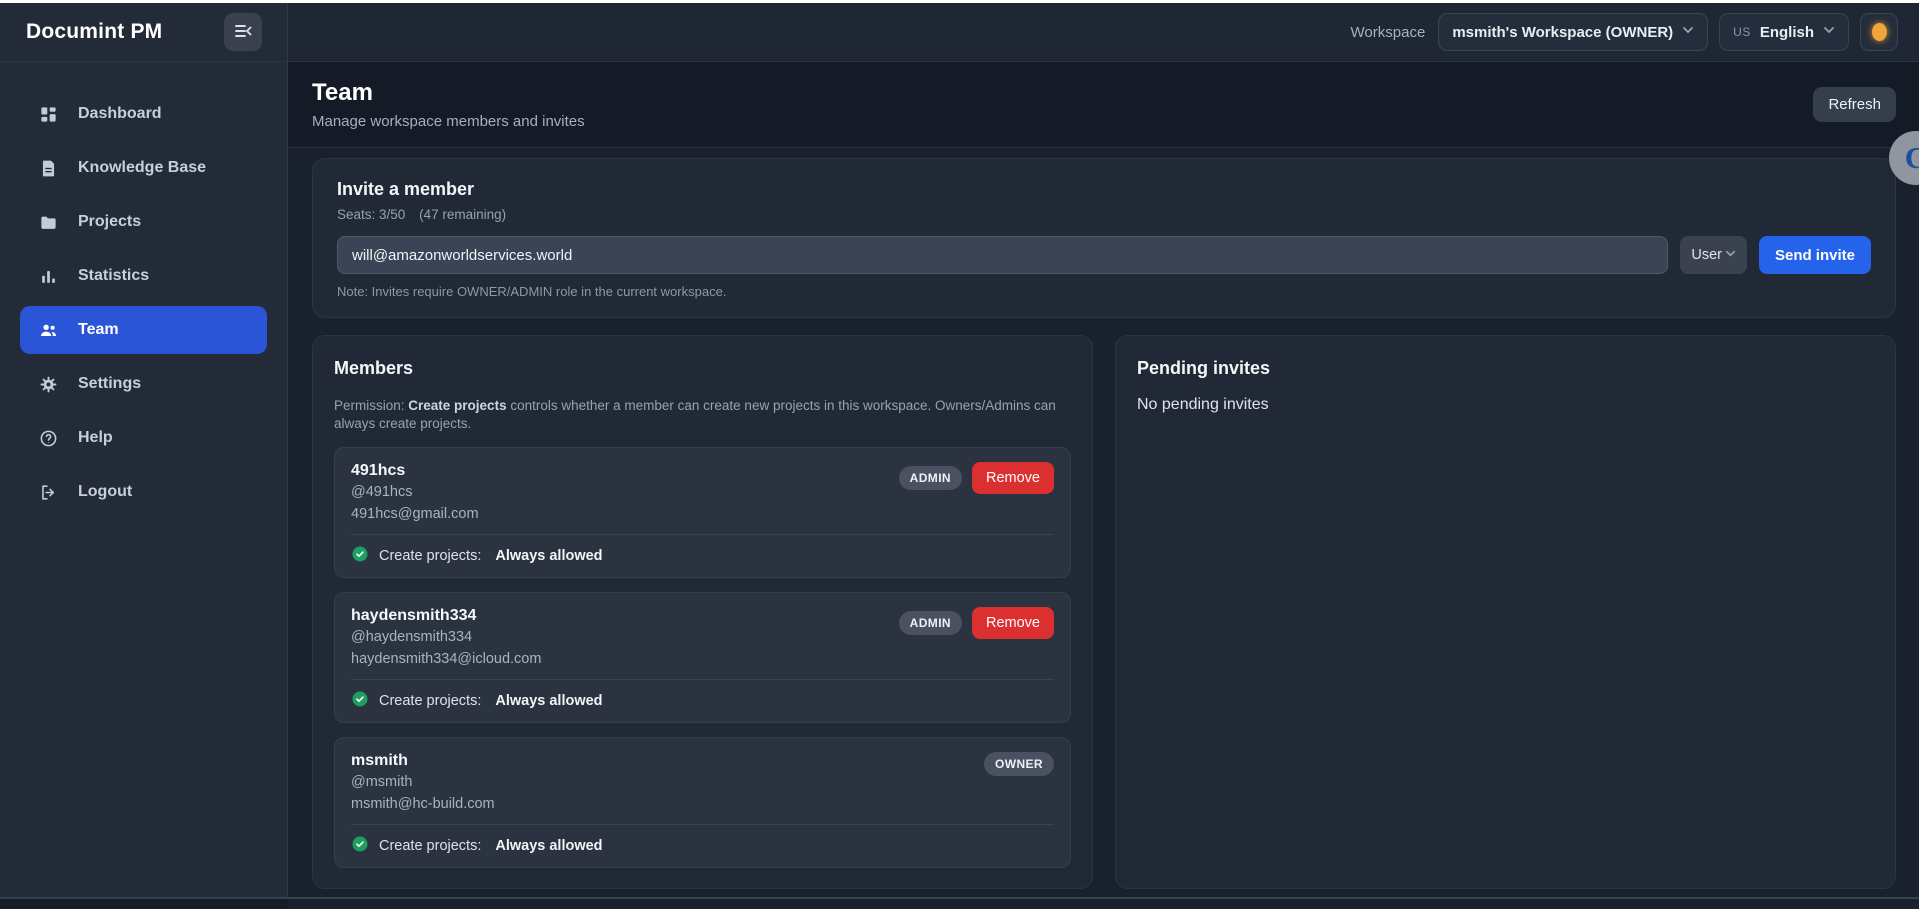  I want to click on workspace-select-value: msmith's Workspace (OWNER), so click(1563, 32).